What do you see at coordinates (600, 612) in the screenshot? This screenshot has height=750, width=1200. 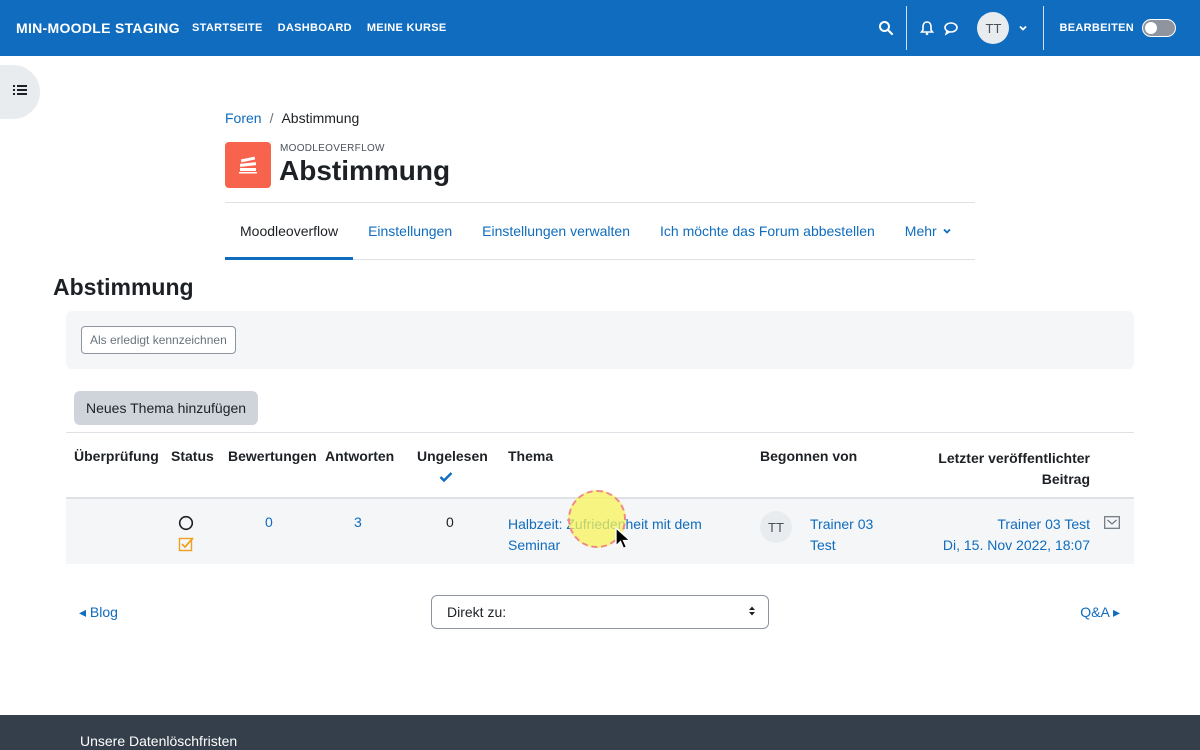 I see `jump-to-select: Direkt zu:` at bounding box center [600, 612].